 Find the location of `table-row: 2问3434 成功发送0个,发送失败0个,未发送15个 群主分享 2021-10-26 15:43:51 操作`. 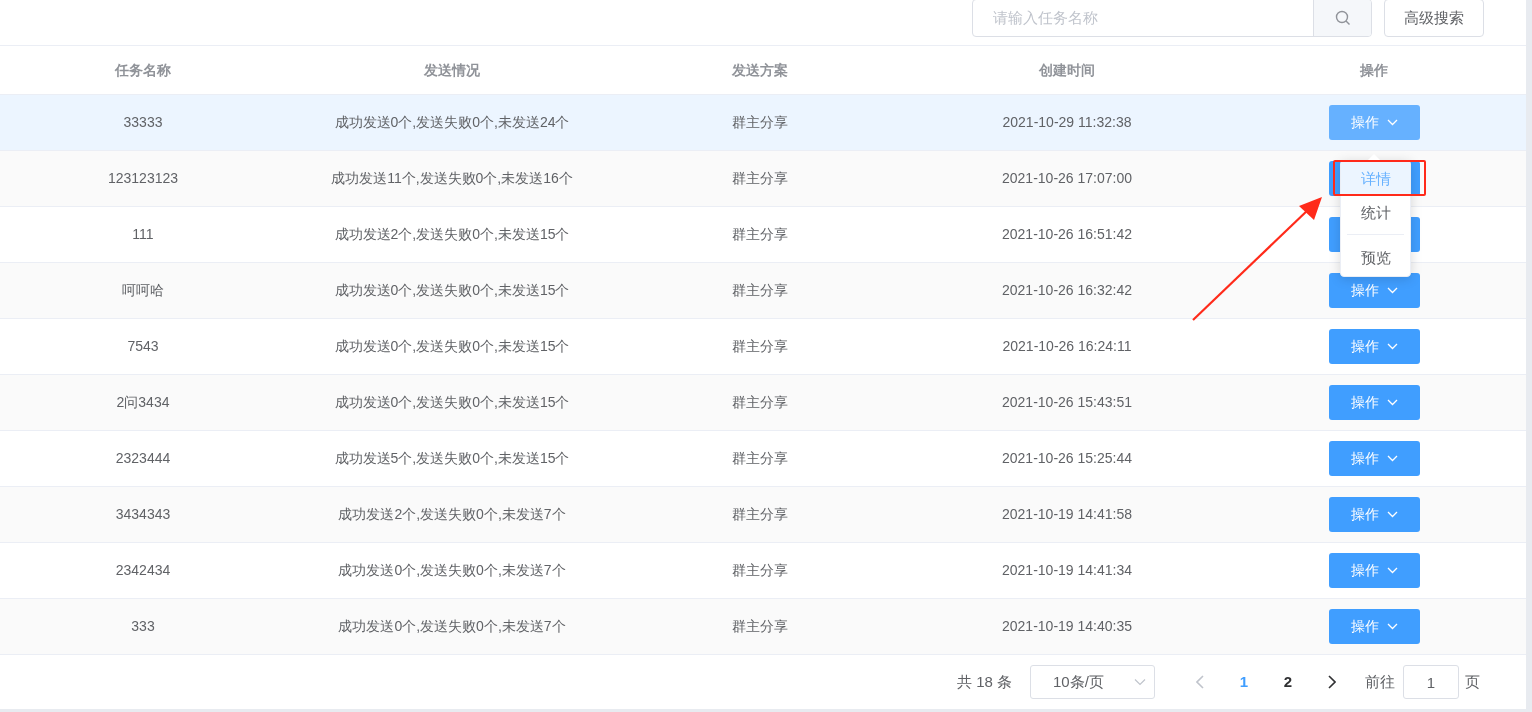

table-row: 2问3434 成功发送0个,发送失败0个,未发送15个 群主分享 2021-10-26 15:43:51 操作 is located at coordinates (763, 403).